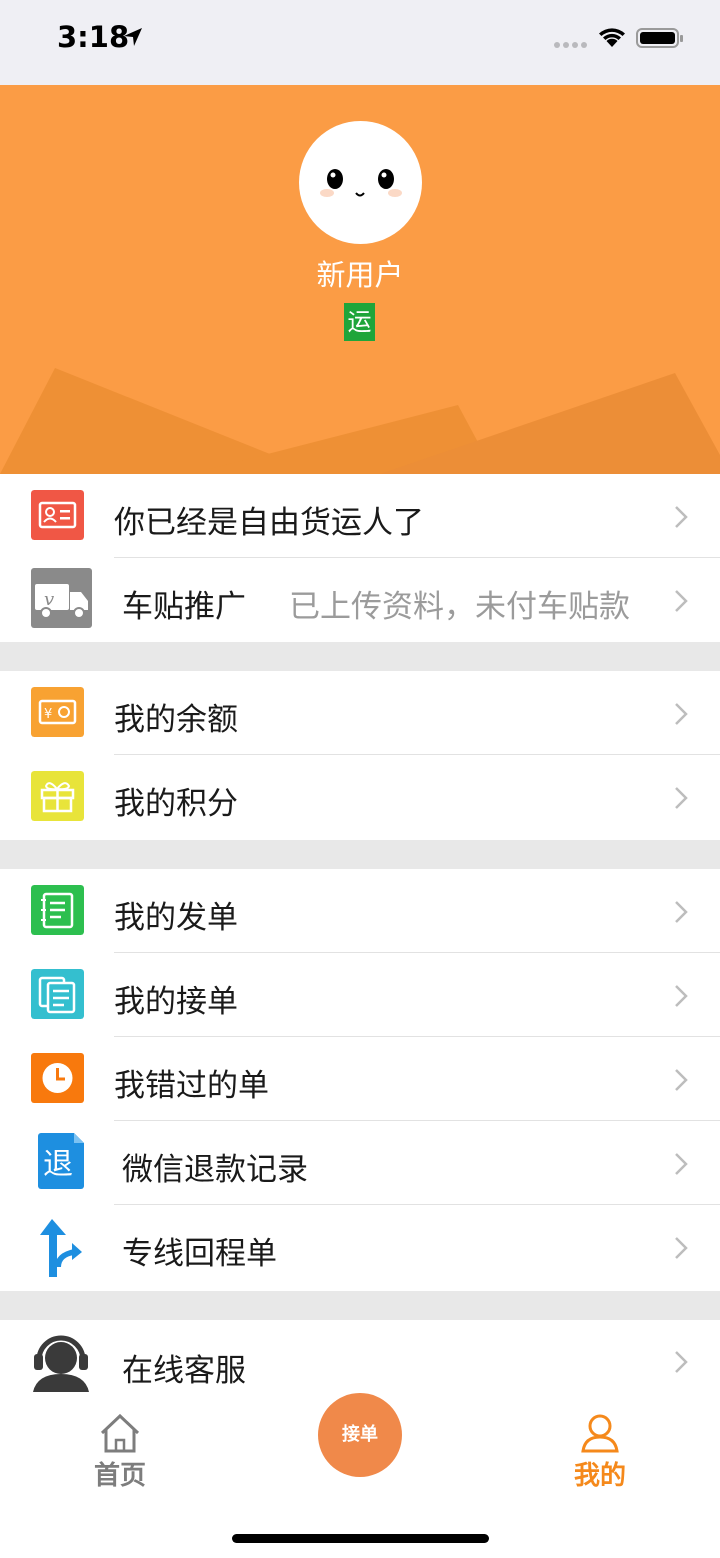  I want to click on list-item-freight-status: 你已经是自由货运人了, so click(360, 516).